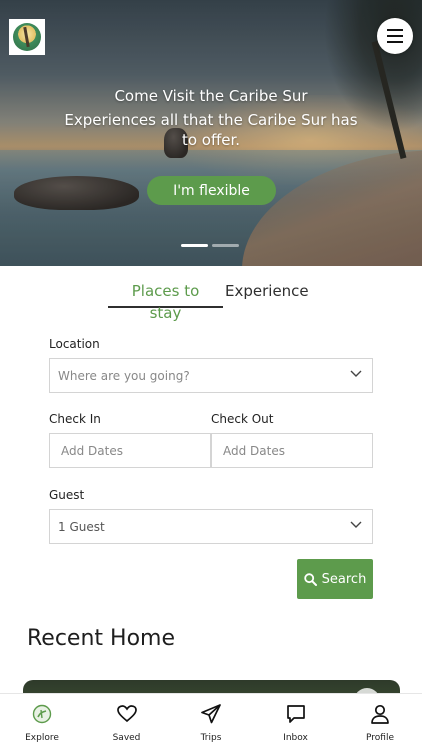  What do you see at coordinates (124, 375) in the screenshot?
I see `location-placeholder: Where are you going?` at bounding box center [124, 375].